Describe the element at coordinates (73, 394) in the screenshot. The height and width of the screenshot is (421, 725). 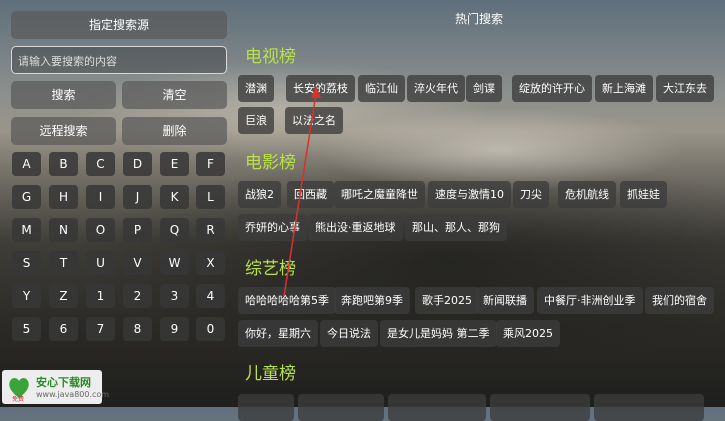
I see `watermark-url: www.java800.com` at that location.